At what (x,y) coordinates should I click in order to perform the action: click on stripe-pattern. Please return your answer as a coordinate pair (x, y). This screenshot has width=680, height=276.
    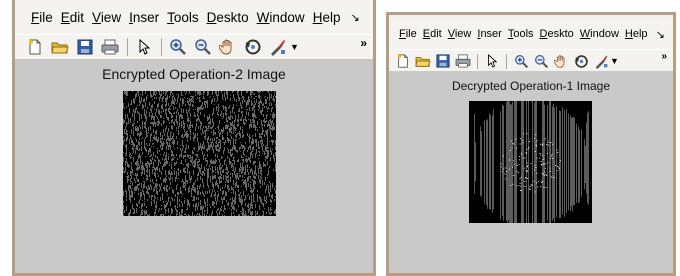
    Looking at the image, I should click on (531, 162).